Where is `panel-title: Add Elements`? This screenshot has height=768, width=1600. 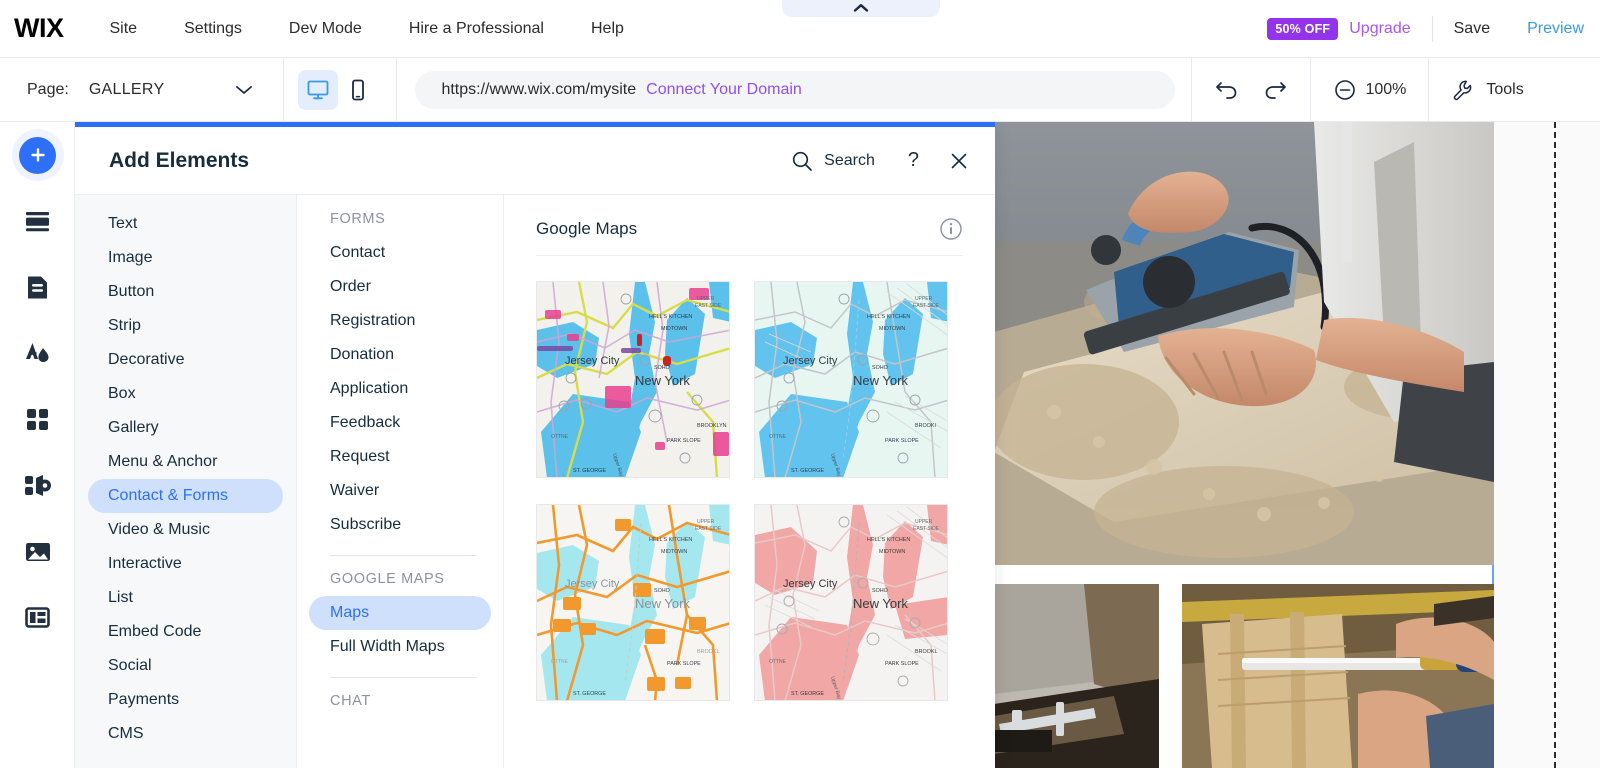
panel-title: Add Elements is located at coordinates (179, 160).